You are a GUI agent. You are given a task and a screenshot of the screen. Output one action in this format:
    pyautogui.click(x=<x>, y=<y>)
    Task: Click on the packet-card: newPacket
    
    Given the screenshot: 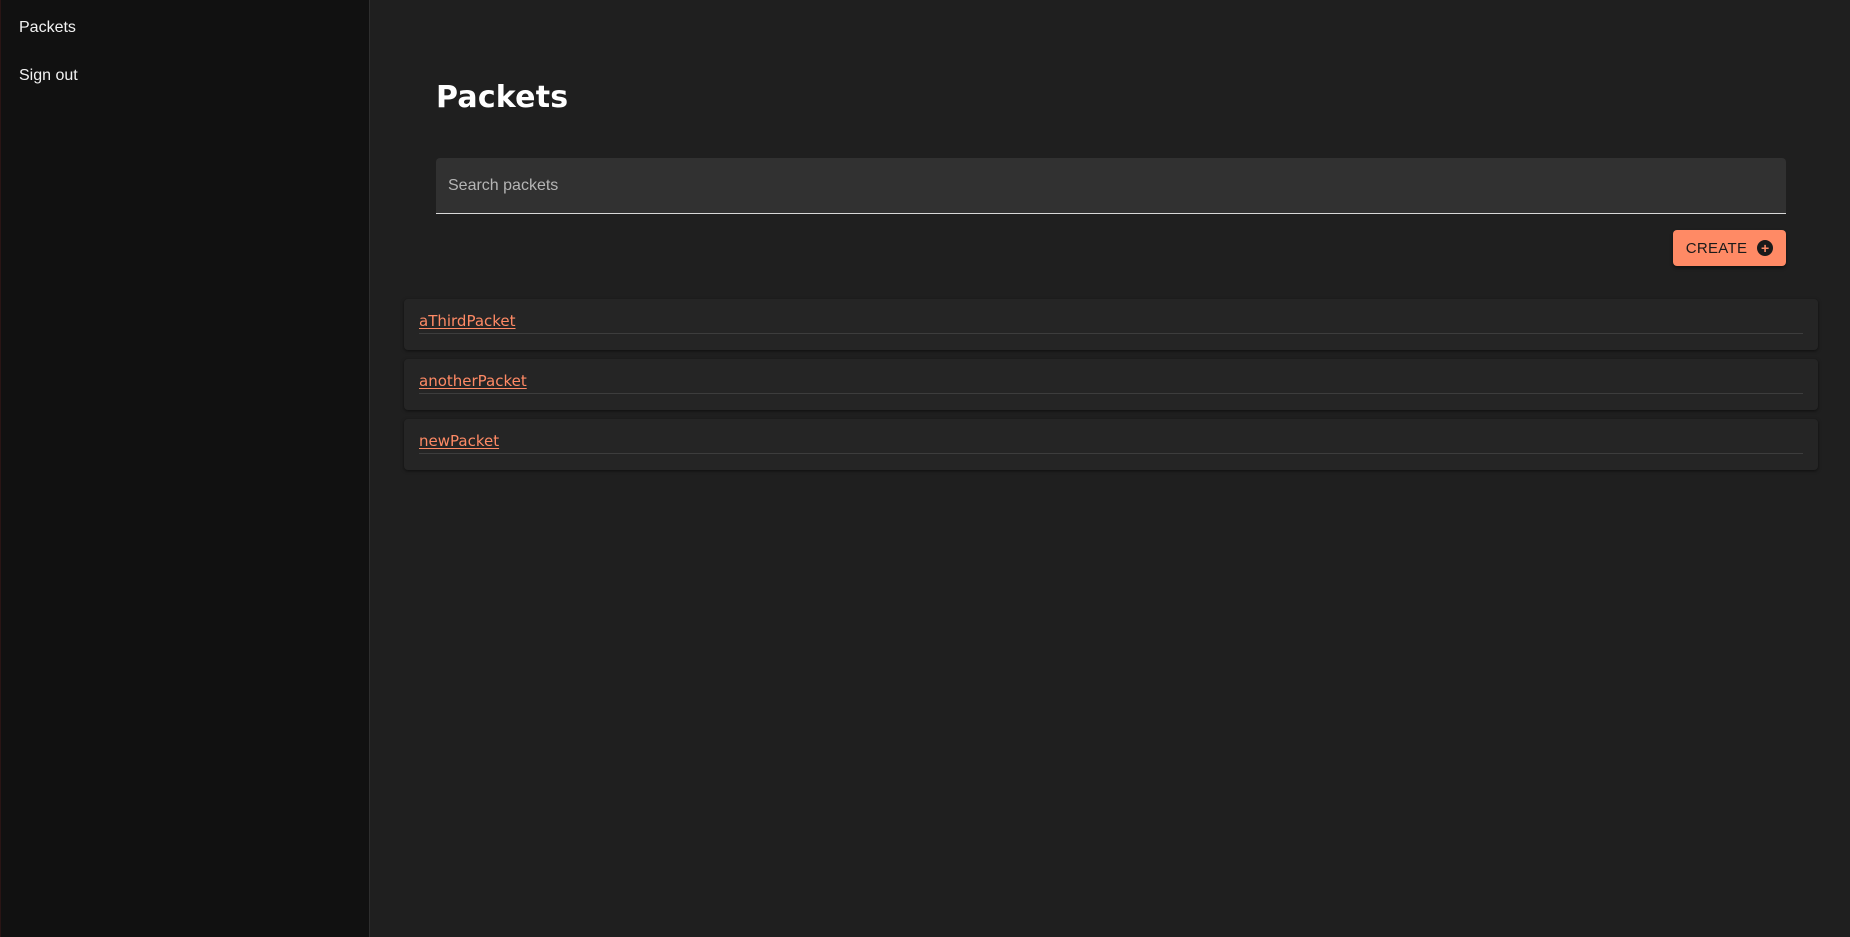 What is the action you would take?
    pyautogui.click(x=1111, y=444)
    